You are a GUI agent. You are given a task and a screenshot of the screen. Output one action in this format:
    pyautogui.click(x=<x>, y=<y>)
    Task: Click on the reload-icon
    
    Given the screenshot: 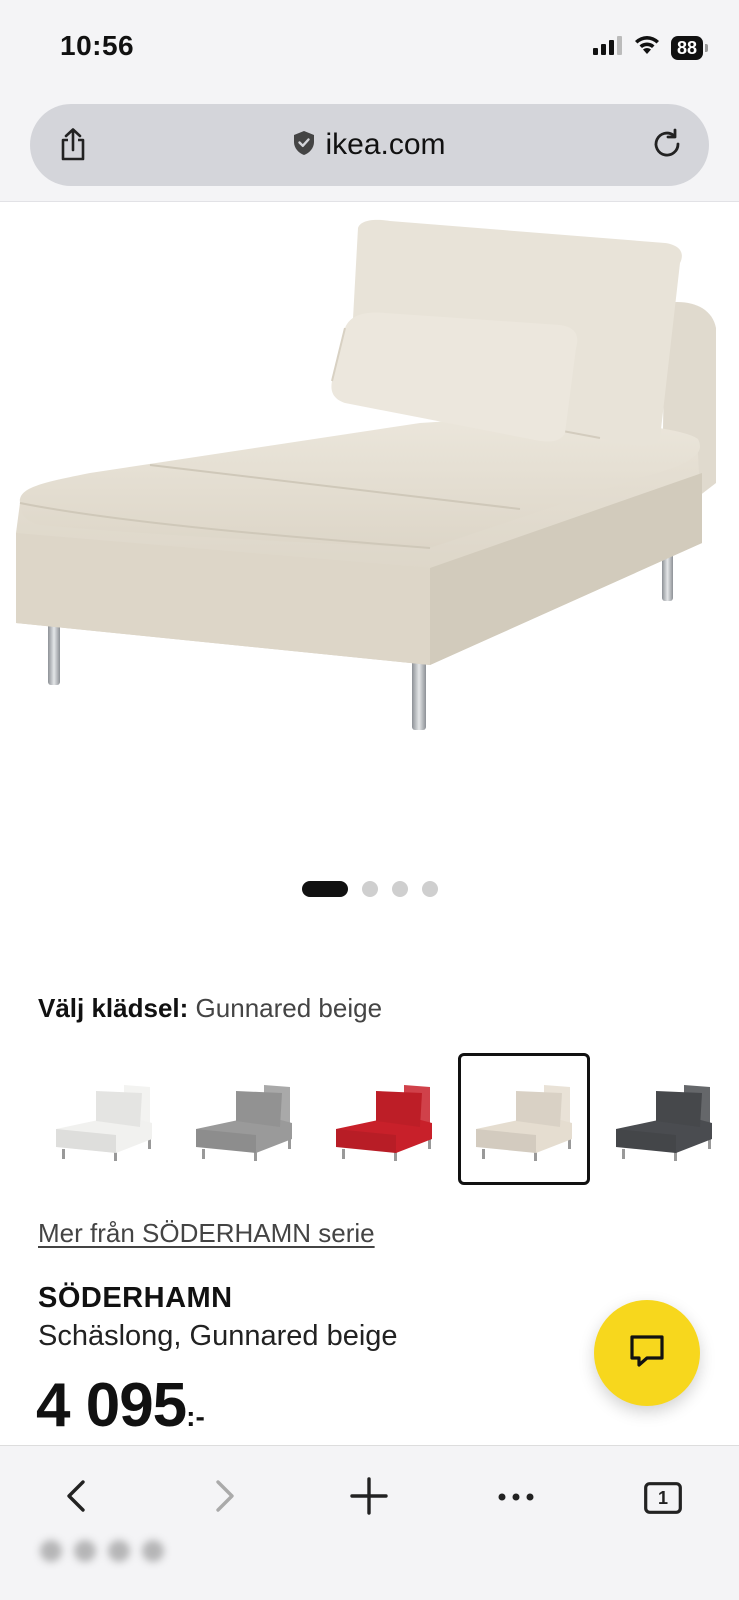 What is the action you would take?
    pyautogui.click(x=667, y=146)
    